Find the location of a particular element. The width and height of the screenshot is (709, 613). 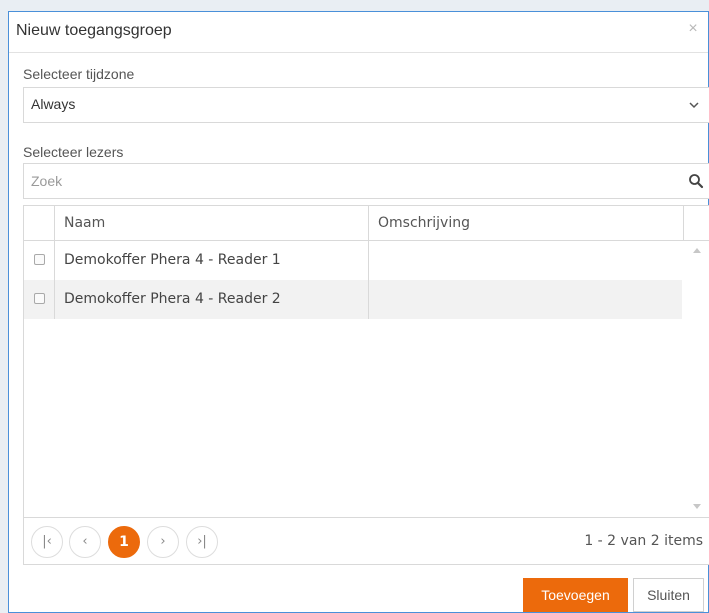

readers-search is located at coordinates (366, 181).